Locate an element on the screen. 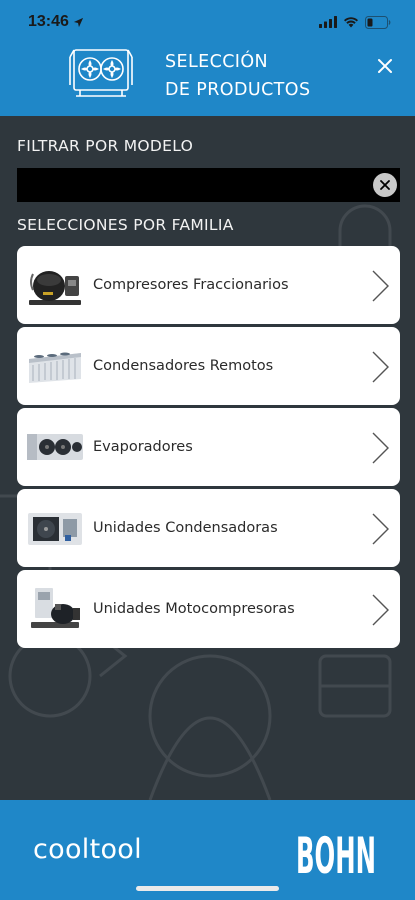 This screenshot has width=415, height=900. clear-filter-button is located at coordinates (385, 185).